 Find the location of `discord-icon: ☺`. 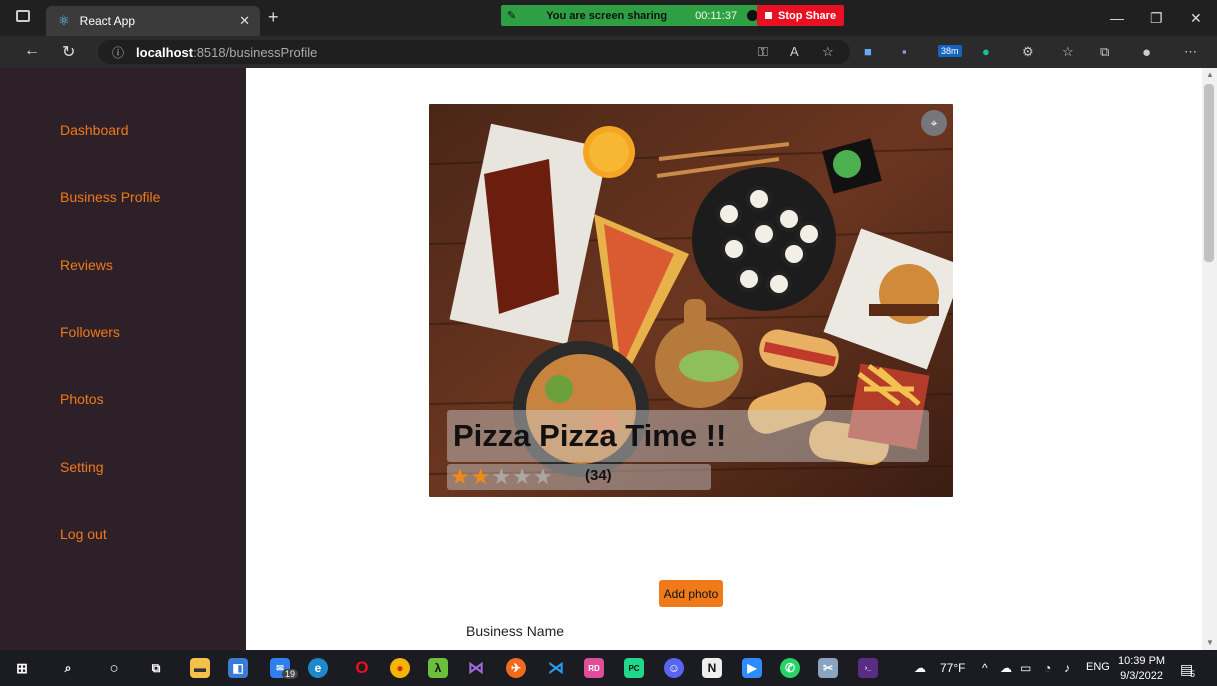

discord-icon: ☺ is located at coordinates (674, 668).